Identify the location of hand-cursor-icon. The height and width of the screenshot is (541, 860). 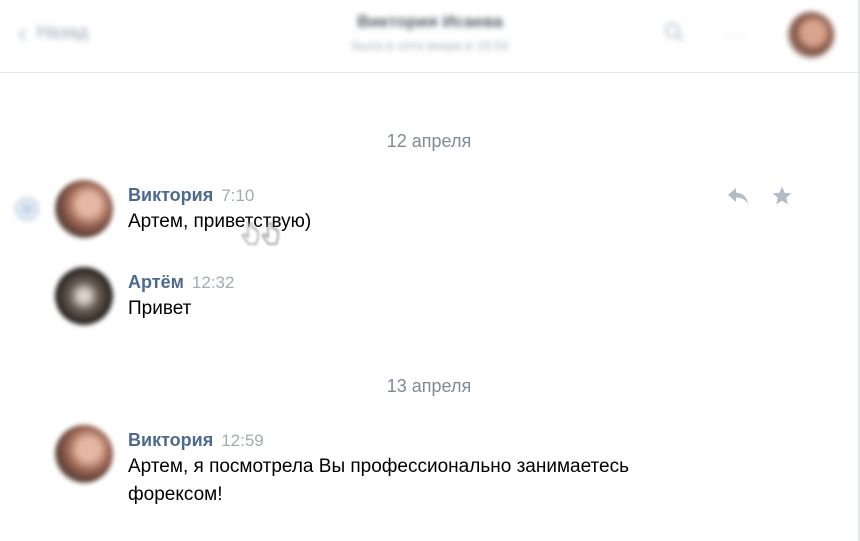
(260, 233).